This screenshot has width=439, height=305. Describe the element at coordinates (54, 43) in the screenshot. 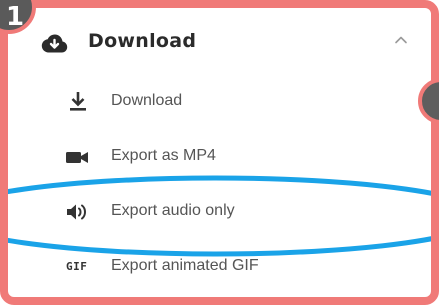

I see `cloud-download-icon` at that location.